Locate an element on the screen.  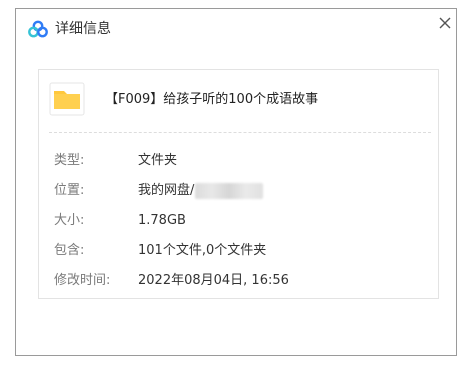
type-value: 文件夹 is located at coordinates (158, 160).